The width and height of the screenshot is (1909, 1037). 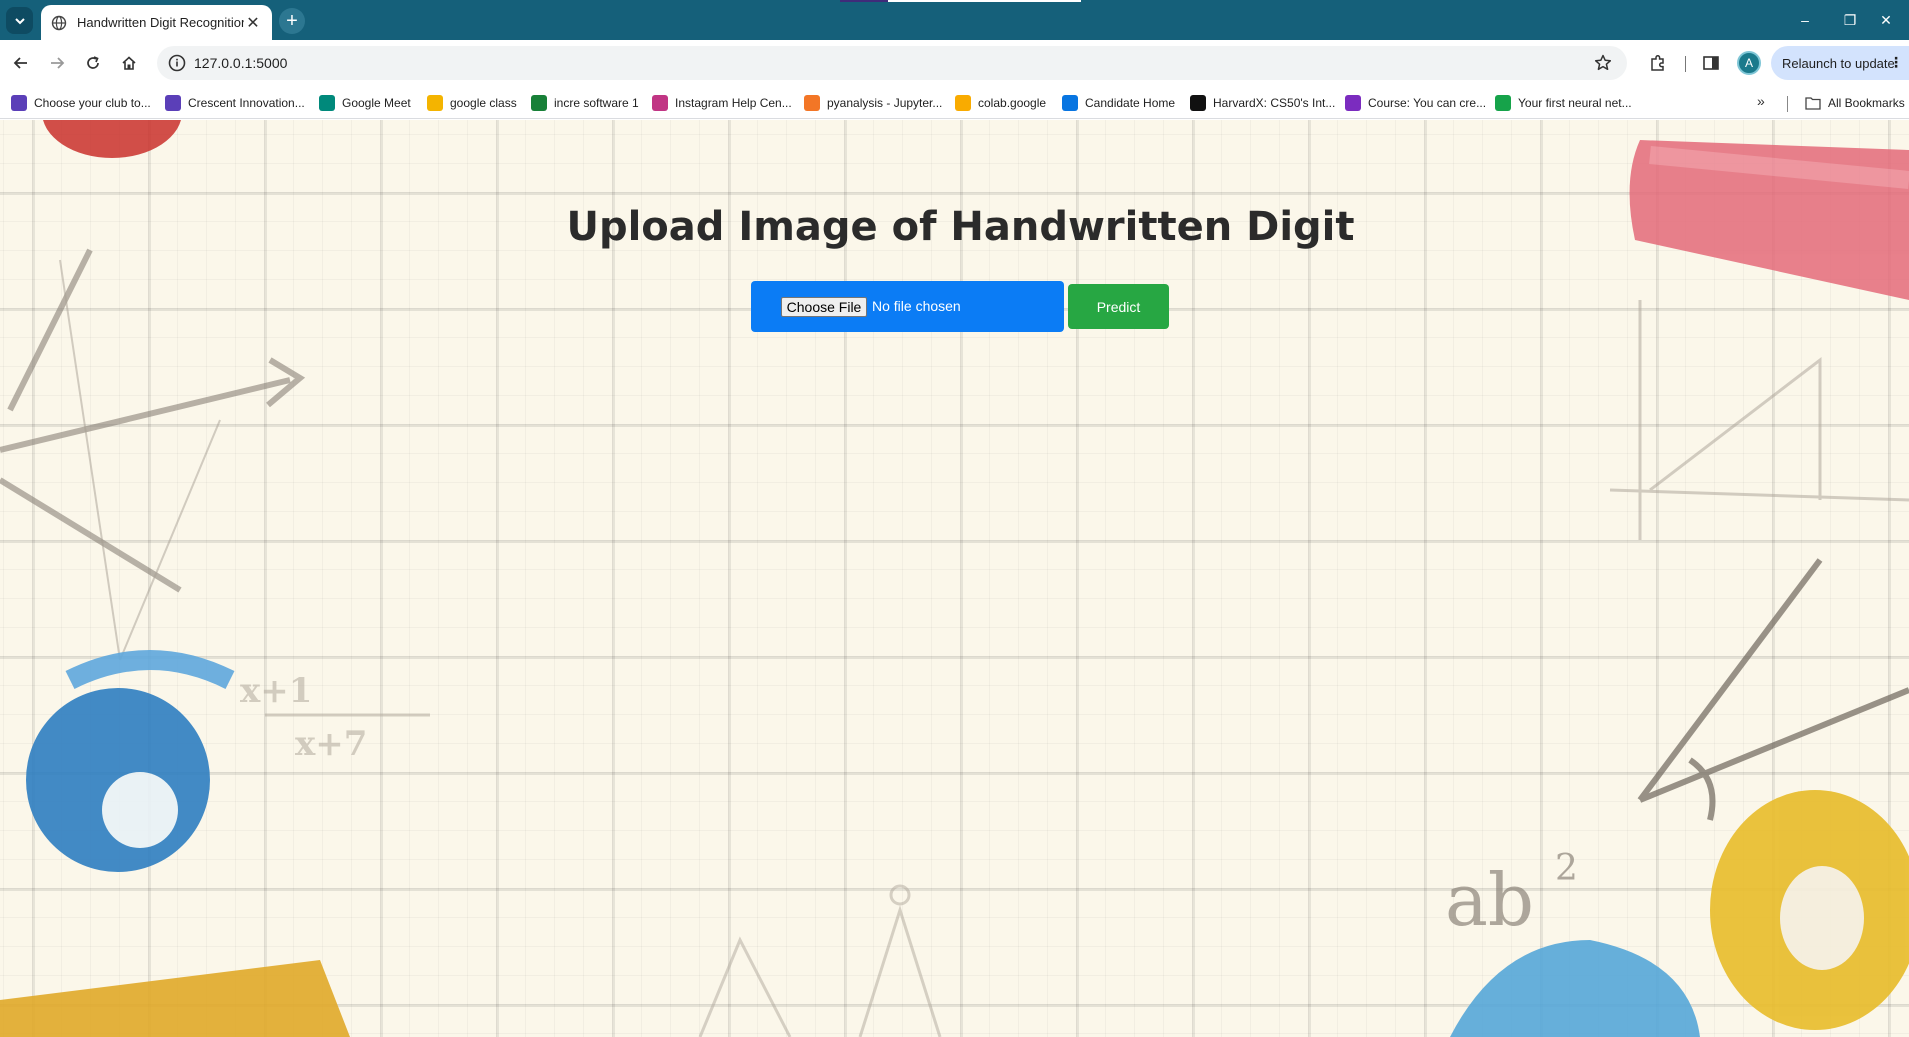 I want to click on all-bookmarks-button: All Bookmarks, so click(x=1855, y=103).